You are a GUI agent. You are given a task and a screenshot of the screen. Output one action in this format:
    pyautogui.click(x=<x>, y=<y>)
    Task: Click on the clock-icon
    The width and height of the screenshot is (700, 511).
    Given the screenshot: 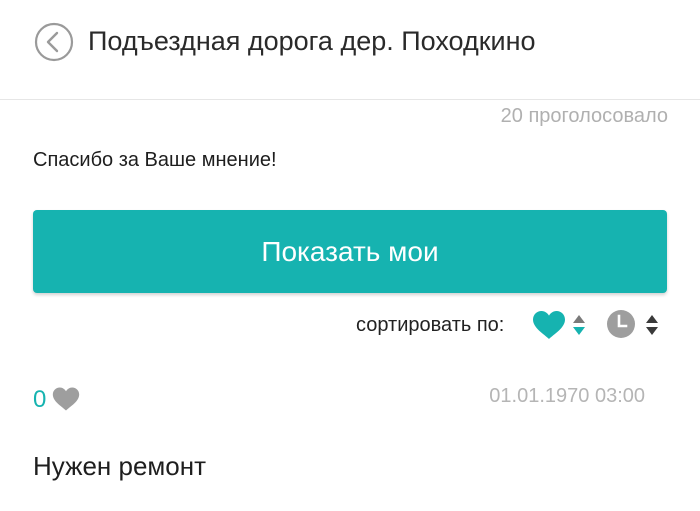 What is the action you would take?
    pyautogui.click(x=621, y=324)
    